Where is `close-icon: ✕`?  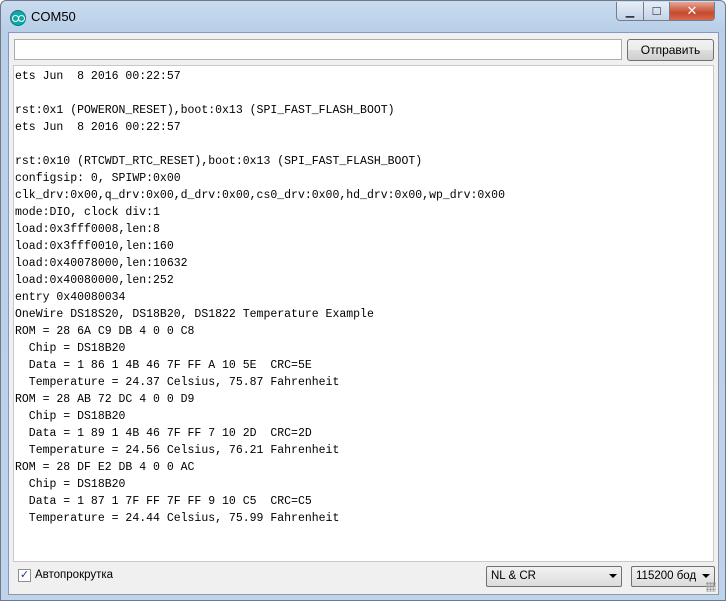 close-icon: ✕ is located at coordinates (692, 10).